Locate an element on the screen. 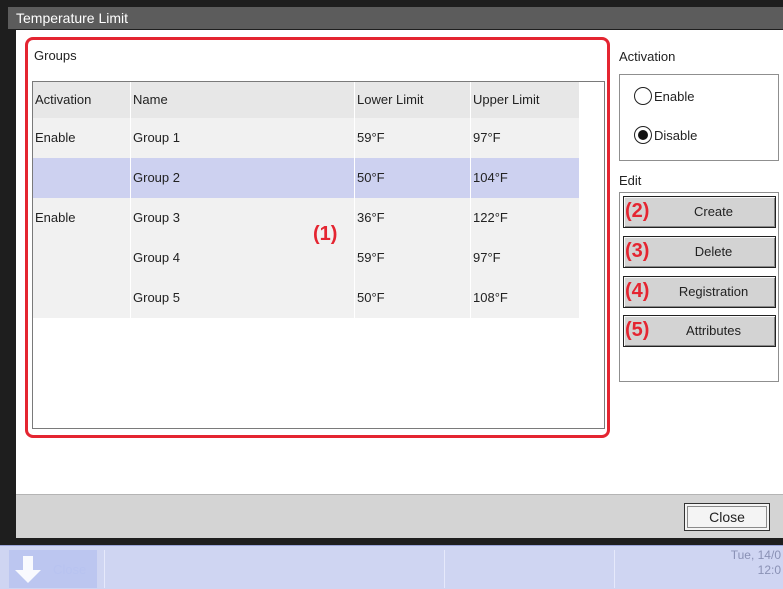 The image size is (783, 589). cell-name: Group 2 is located at coordinates (243, 178).